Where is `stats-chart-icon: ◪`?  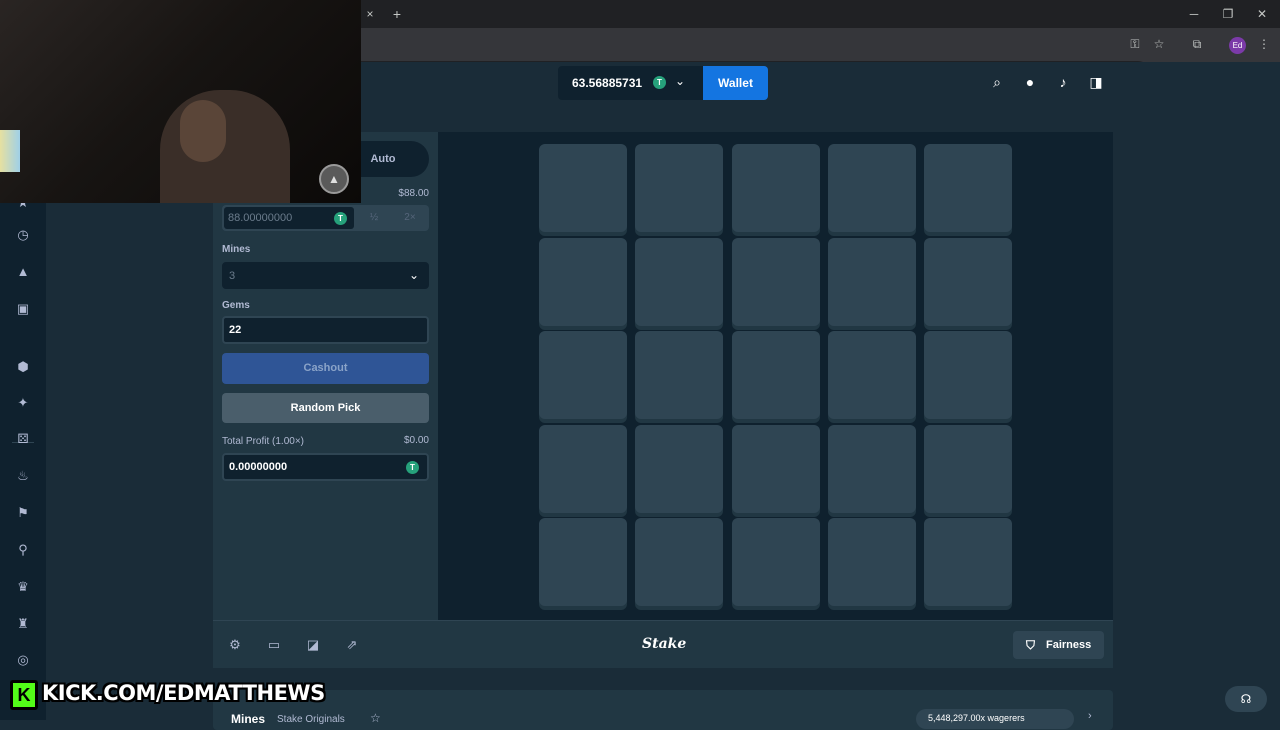 stats-chart-icon: ◪ is located at coordinates (313, 645).